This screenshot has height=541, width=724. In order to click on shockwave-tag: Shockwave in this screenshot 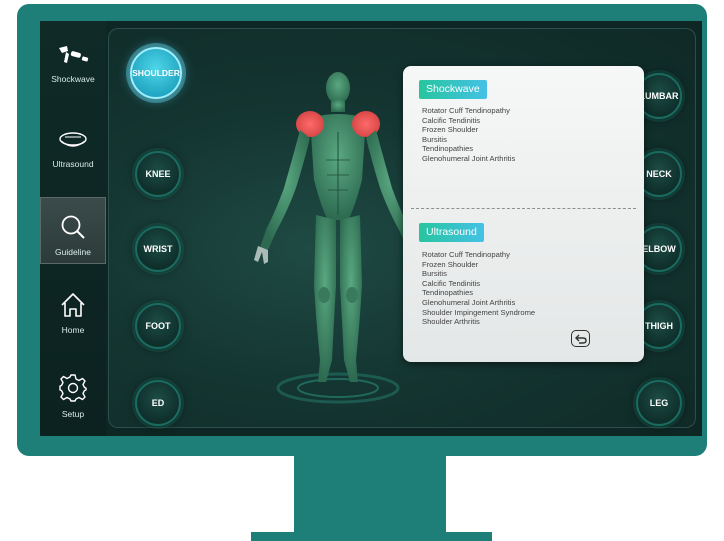, I will do `click(453, 89)`.